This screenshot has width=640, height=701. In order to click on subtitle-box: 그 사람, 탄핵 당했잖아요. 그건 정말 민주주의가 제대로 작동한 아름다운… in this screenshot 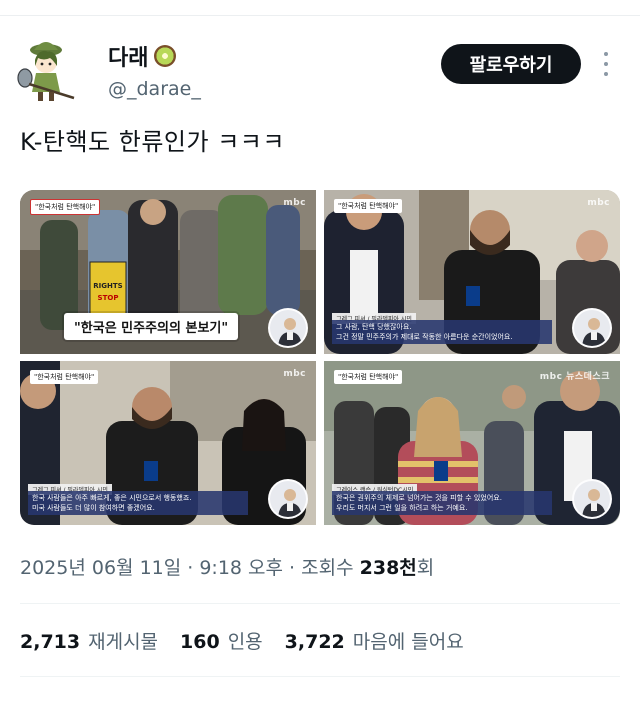, I will do `click(442, 332)`.